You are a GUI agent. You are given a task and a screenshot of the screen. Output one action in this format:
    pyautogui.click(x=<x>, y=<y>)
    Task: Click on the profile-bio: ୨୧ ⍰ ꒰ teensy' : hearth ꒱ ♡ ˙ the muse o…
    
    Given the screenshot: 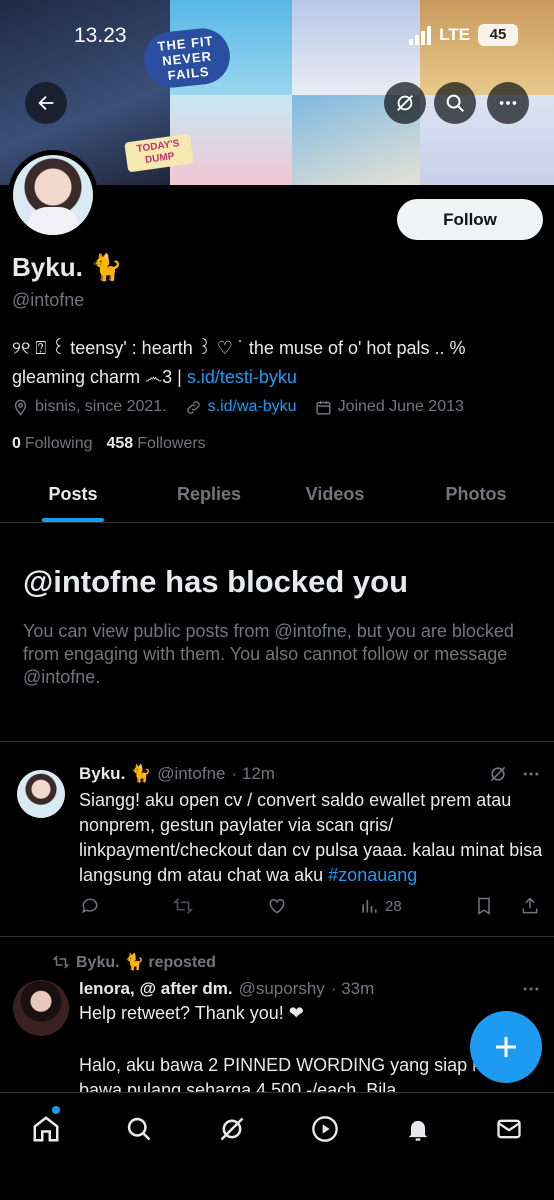 What is the action you would take?
    pyautogui.click(x=277, y=363)
    